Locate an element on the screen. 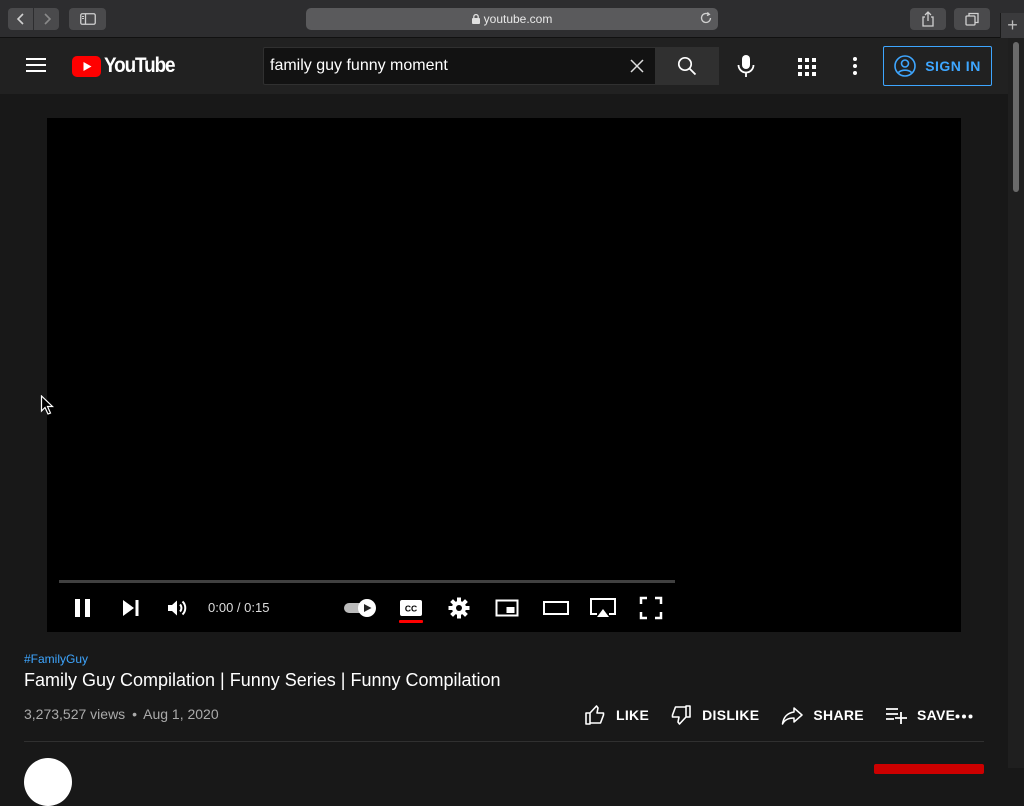  more-horizontal-icon is located at coordinates (964, 716).